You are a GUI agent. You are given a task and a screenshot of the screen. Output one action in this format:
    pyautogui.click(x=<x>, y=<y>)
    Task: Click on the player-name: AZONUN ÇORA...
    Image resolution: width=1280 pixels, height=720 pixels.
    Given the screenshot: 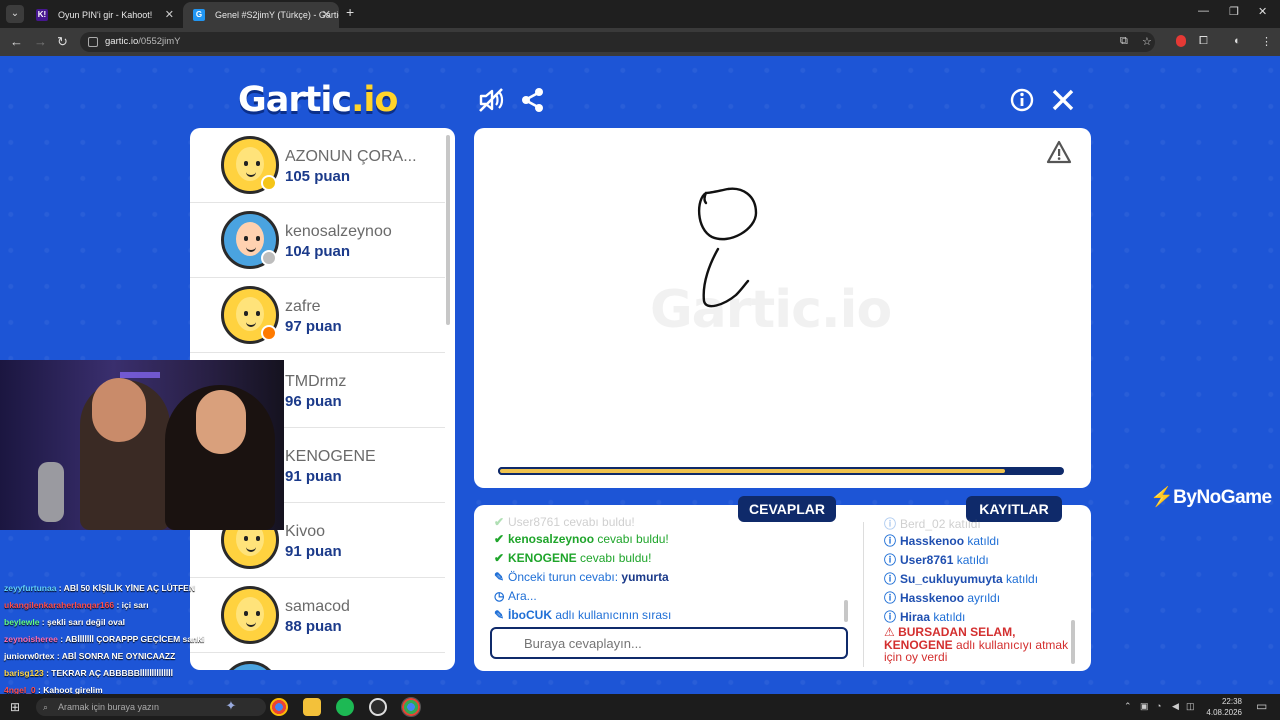 What is the action you would take?
    pyautogui.click(x=351, y=156)
    